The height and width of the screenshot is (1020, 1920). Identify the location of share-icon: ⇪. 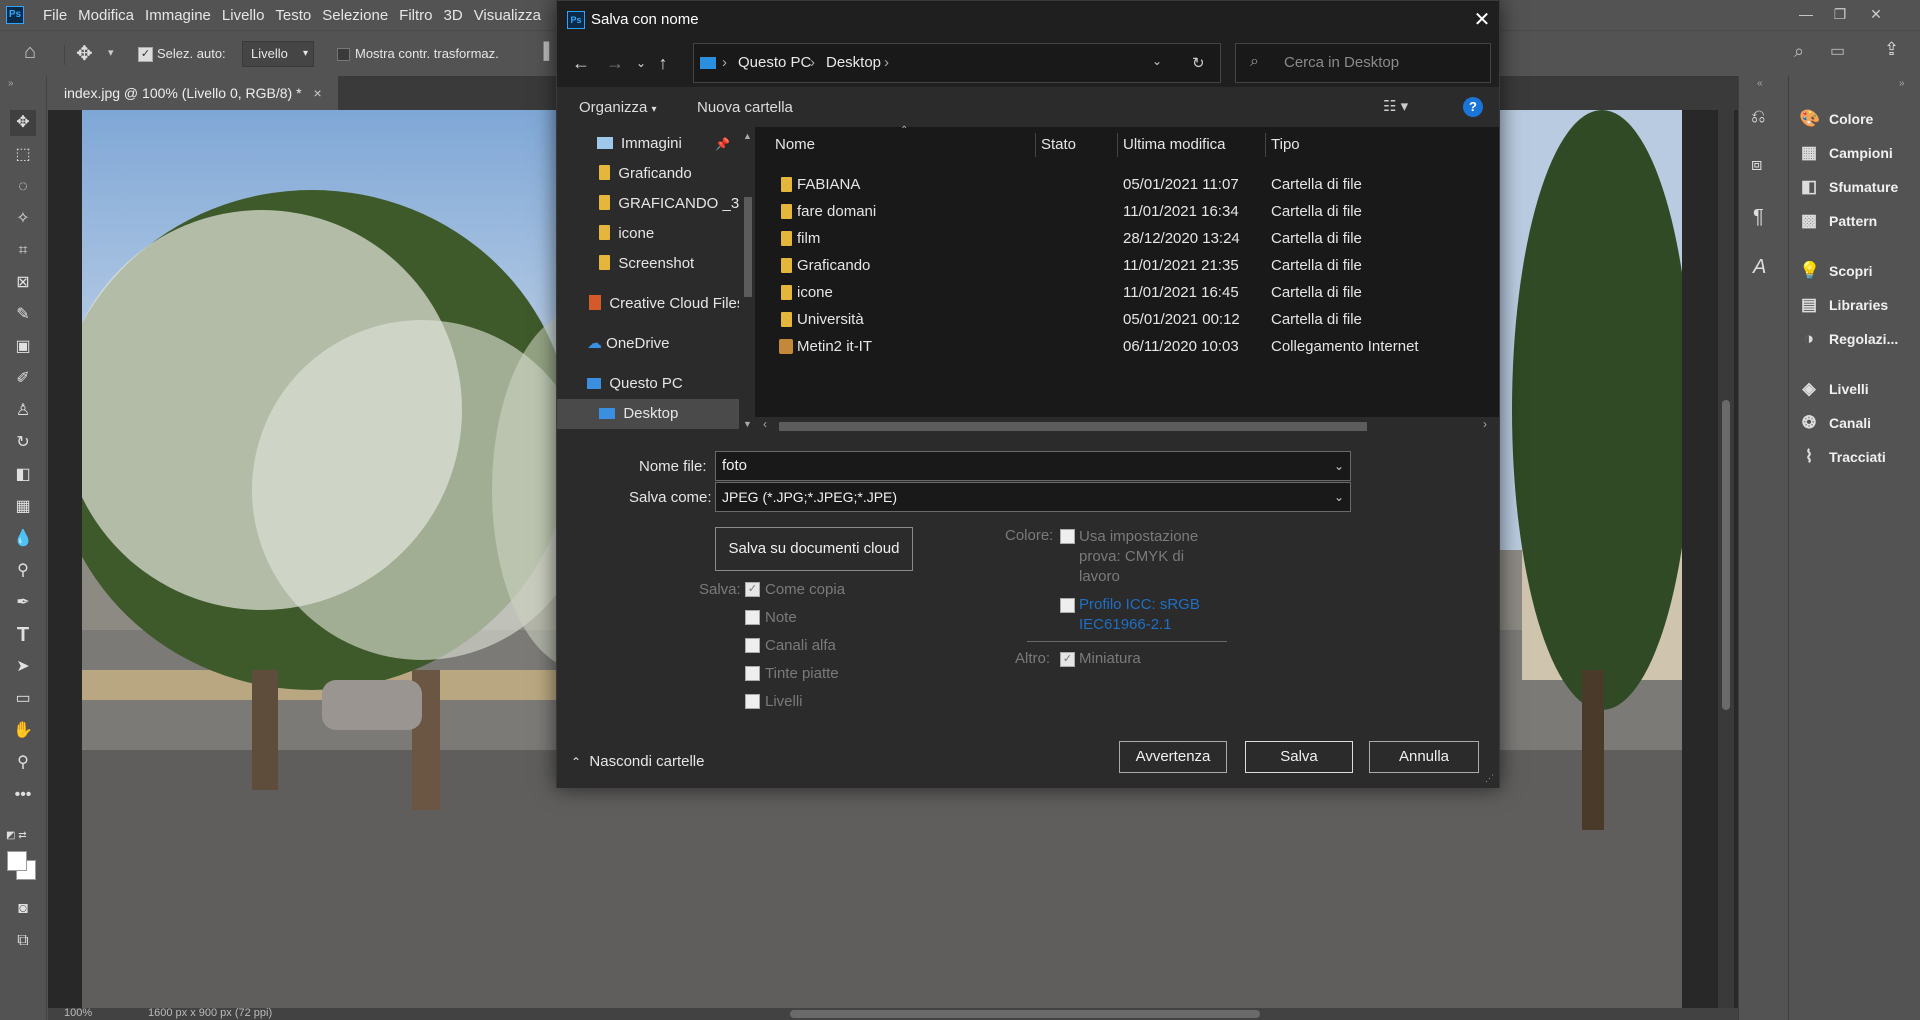
(1891, 49).